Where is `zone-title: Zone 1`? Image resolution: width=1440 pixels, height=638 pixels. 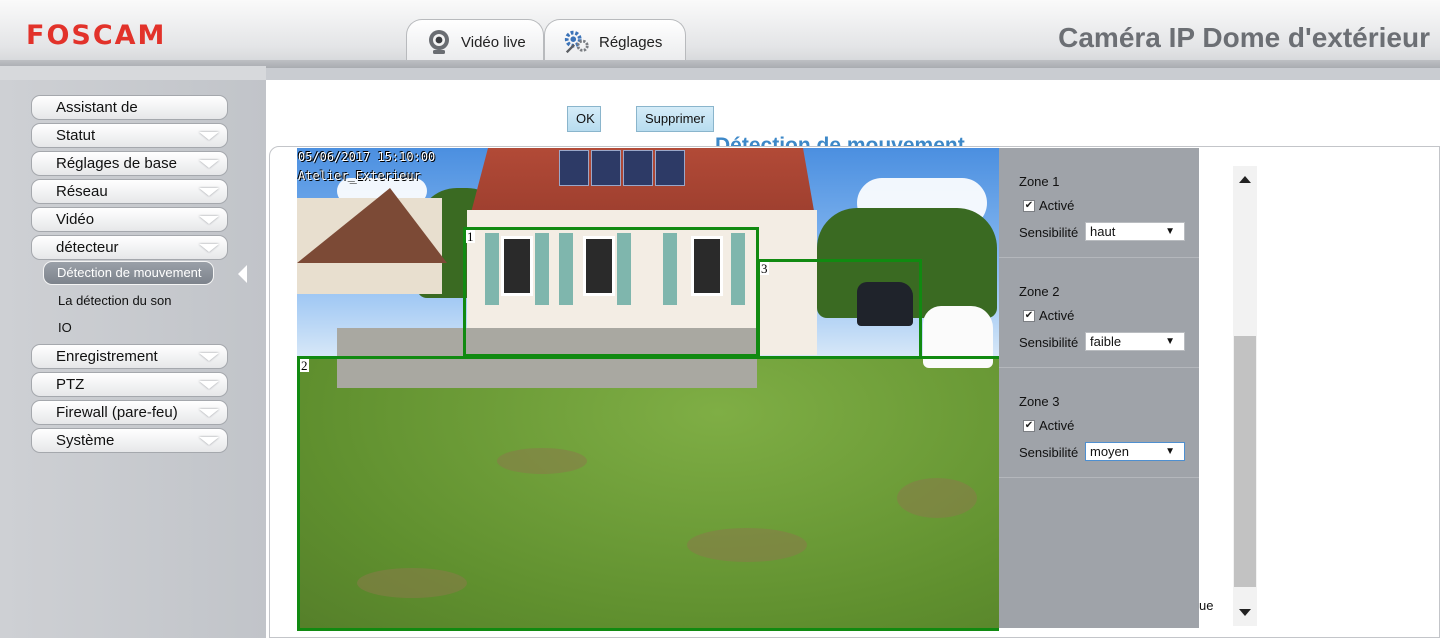
zone-title: Zone 1 is located at coordinates (1039, 181).